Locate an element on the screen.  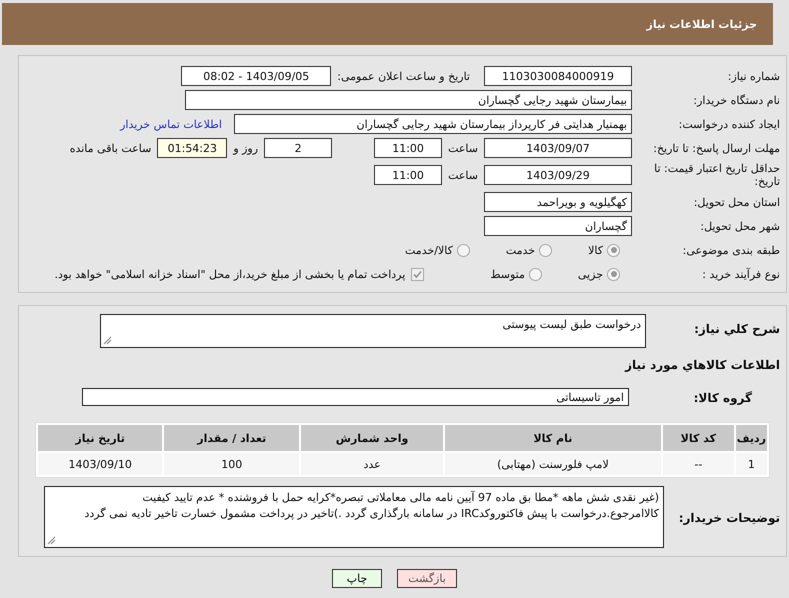
column-header: واحد شمارش is located at coordinates (372, 438).